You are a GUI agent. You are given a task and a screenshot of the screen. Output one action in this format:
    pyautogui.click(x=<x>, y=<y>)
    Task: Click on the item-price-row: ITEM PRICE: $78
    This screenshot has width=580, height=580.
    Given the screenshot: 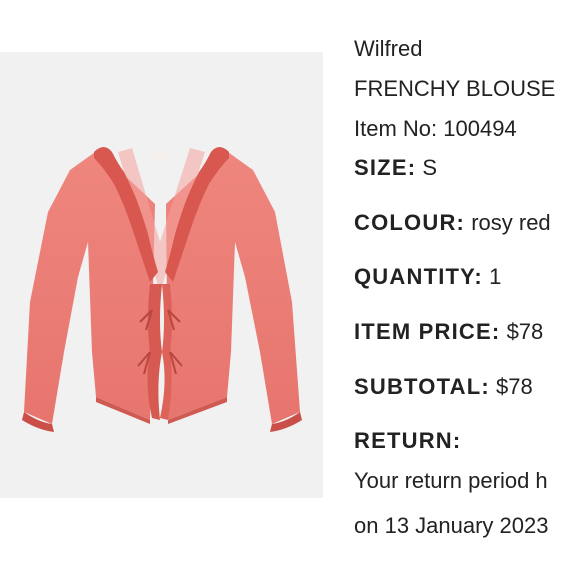 What is the action you would take?
    pyautogui.click(x=448, y=332)
    